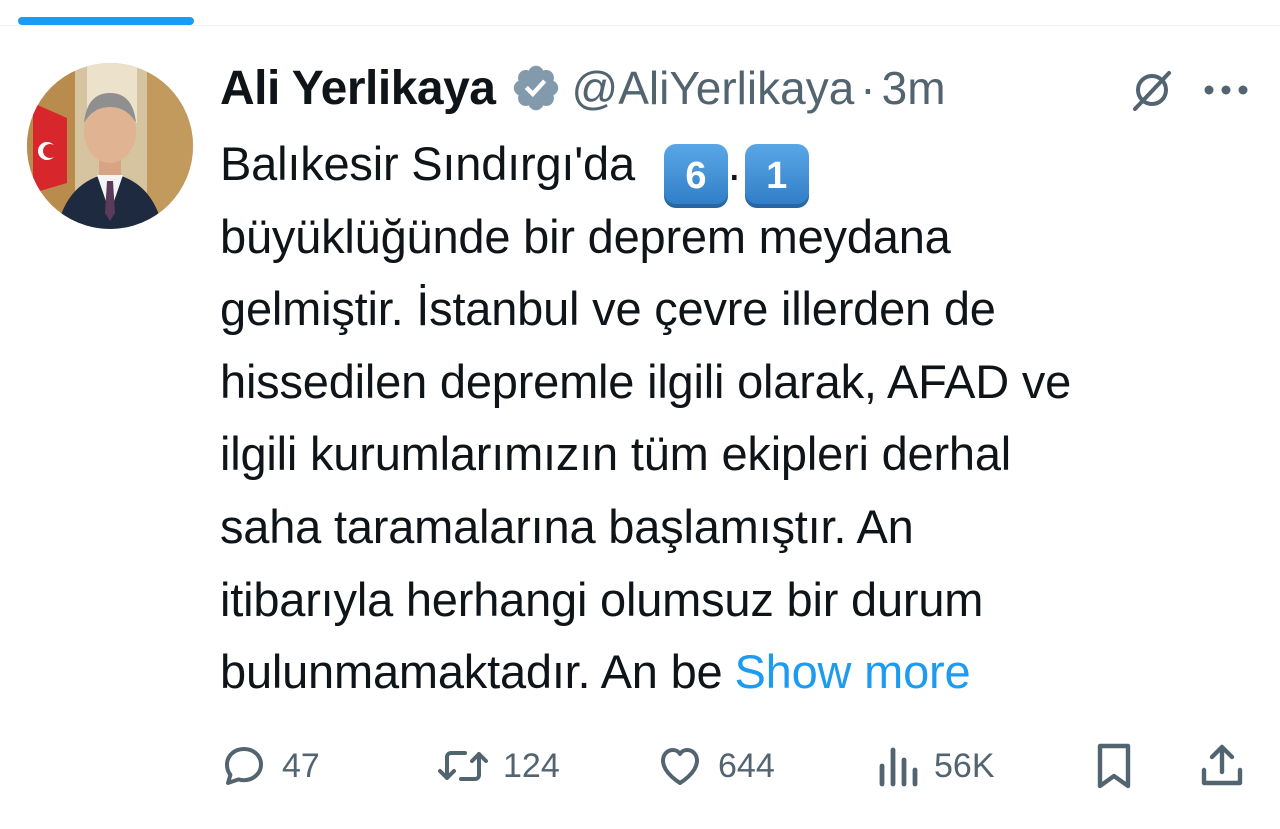  What do you see at coordinates (270, 766) in the screenshot?
I see `reply-button: 47` at bounding box center [270, 766].